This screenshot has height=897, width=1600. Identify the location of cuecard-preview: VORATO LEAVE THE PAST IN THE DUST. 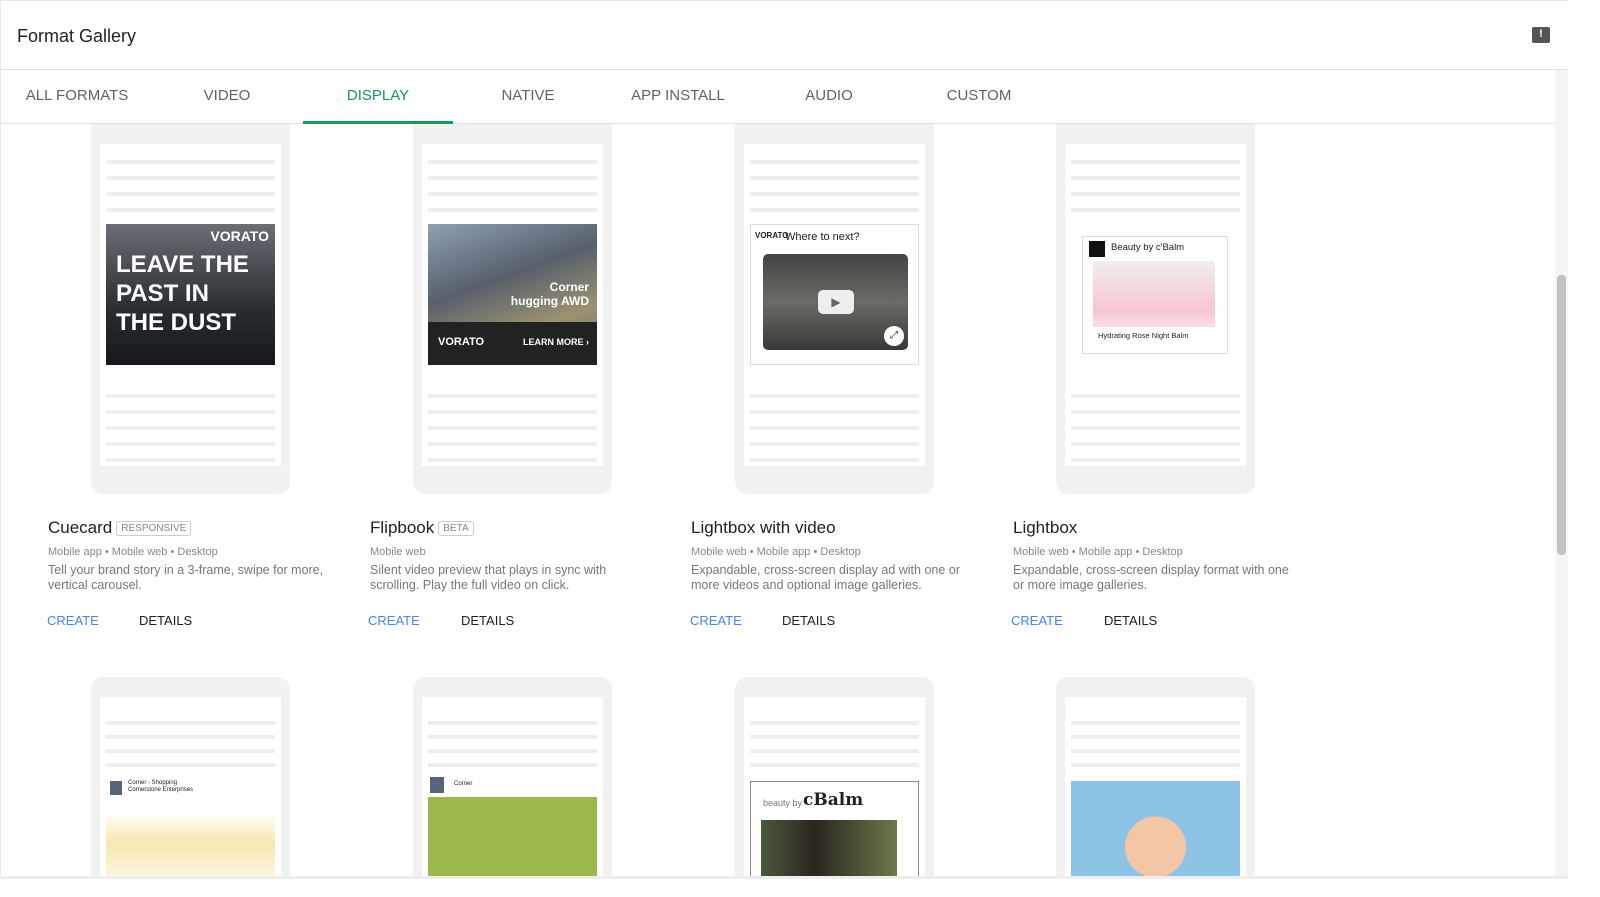
(190, 309).